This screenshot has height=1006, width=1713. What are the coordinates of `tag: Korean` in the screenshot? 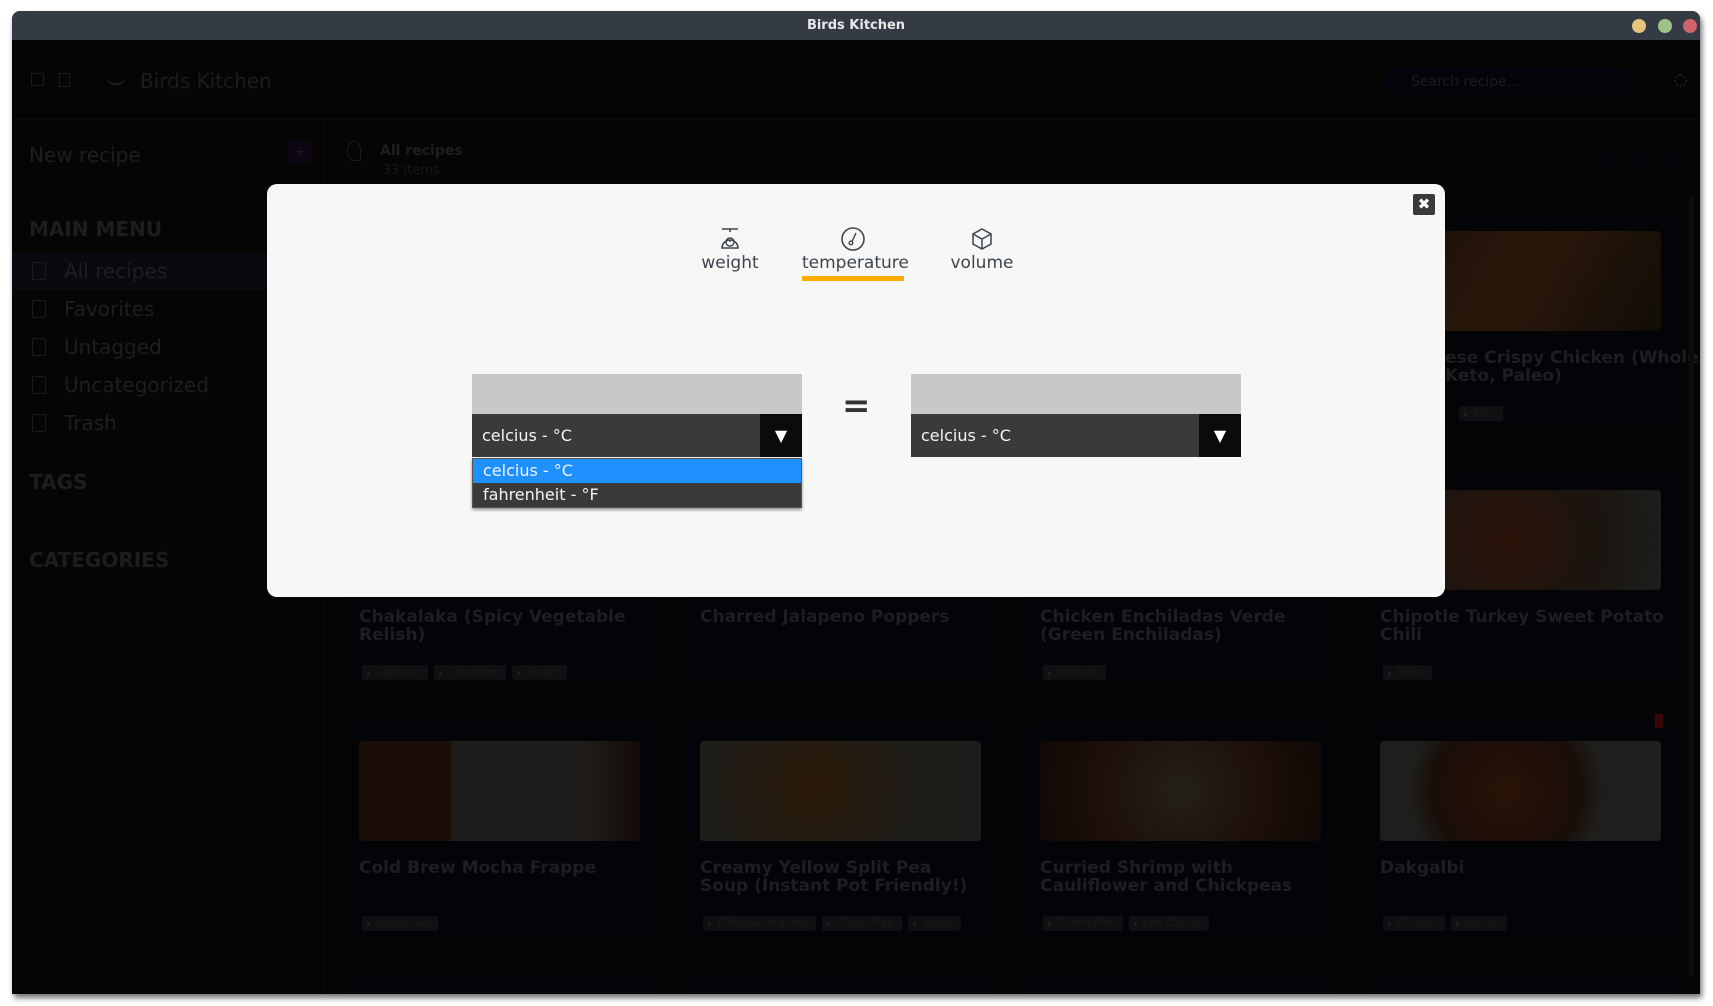 It's located at (1479, 923).